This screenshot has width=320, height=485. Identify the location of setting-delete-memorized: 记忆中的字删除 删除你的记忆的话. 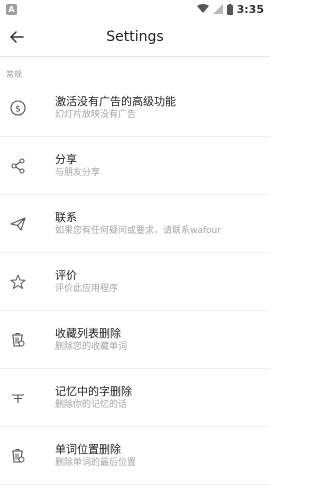
(135, 398).